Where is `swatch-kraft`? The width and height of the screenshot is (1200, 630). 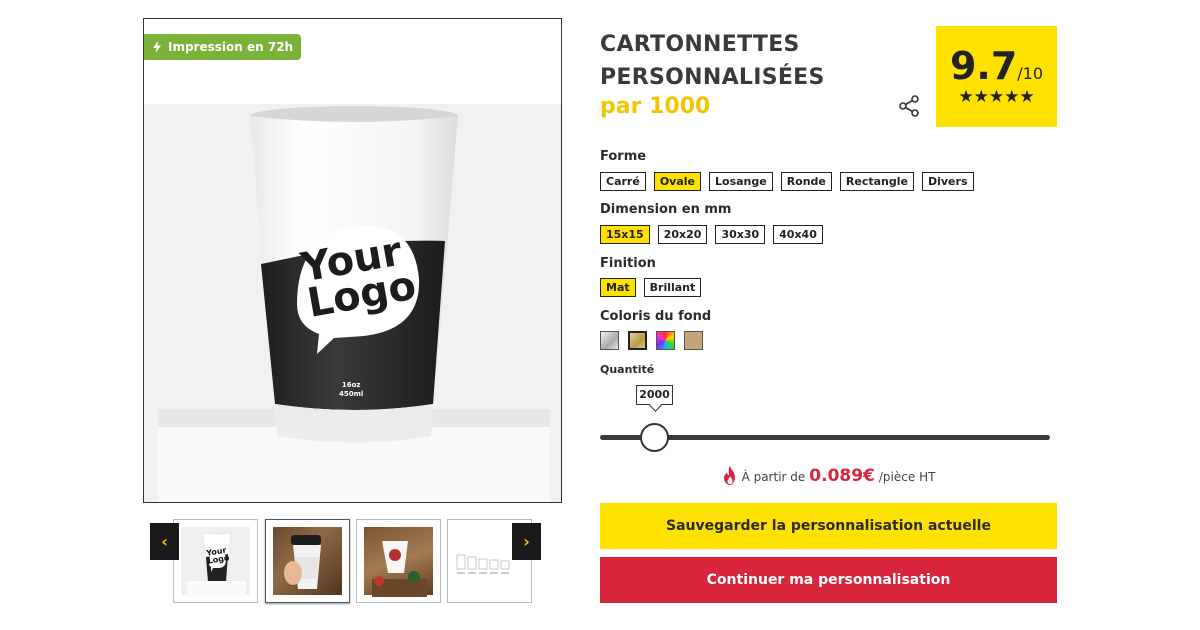 swatch-kraft is located at coordinates (693, 340).